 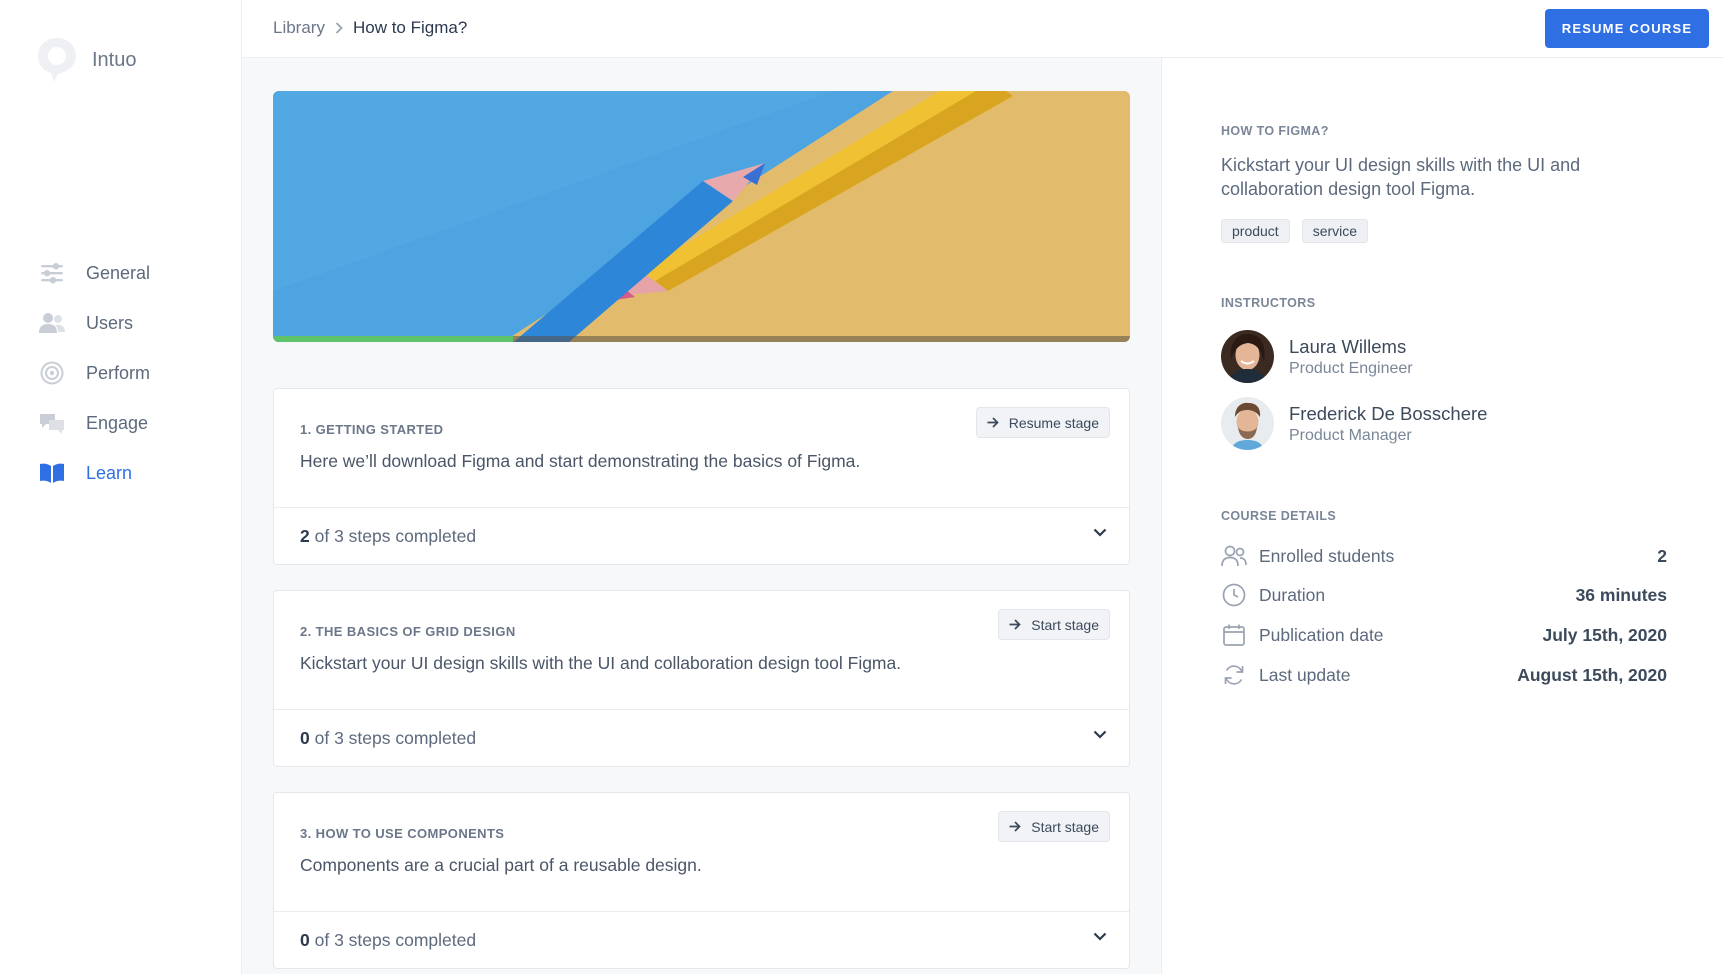 I want to click on intuo-logo-icon, so click(x=57, y=60).